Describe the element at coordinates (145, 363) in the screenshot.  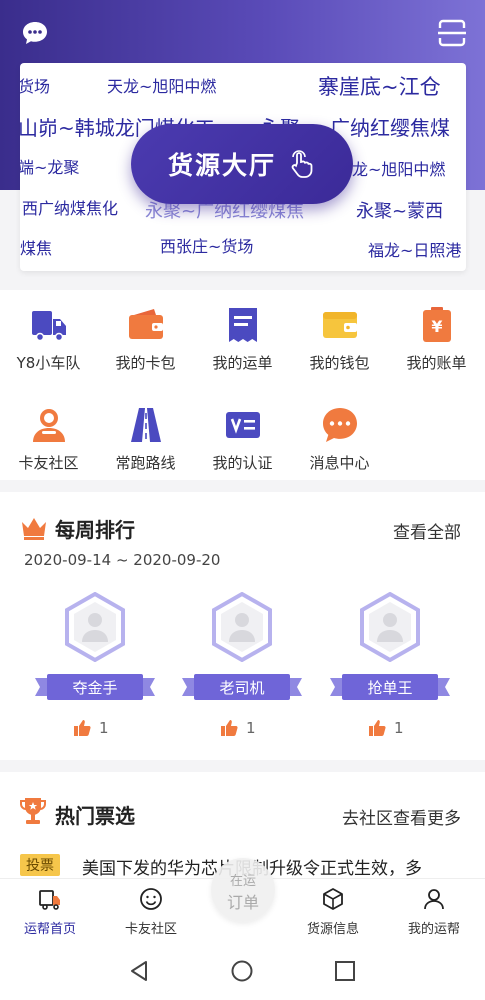
I see `menu-item-label: 我的卡包` at that location.